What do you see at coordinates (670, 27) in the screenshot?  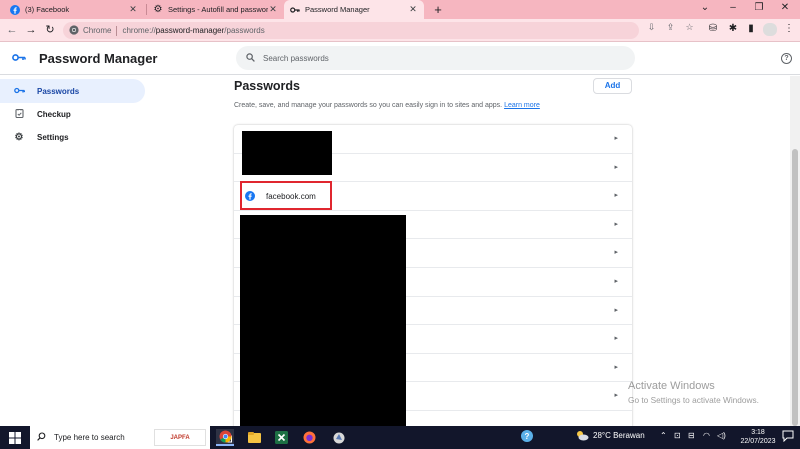 I see `share-icon: ⇪` at bounding box center [670, 27].